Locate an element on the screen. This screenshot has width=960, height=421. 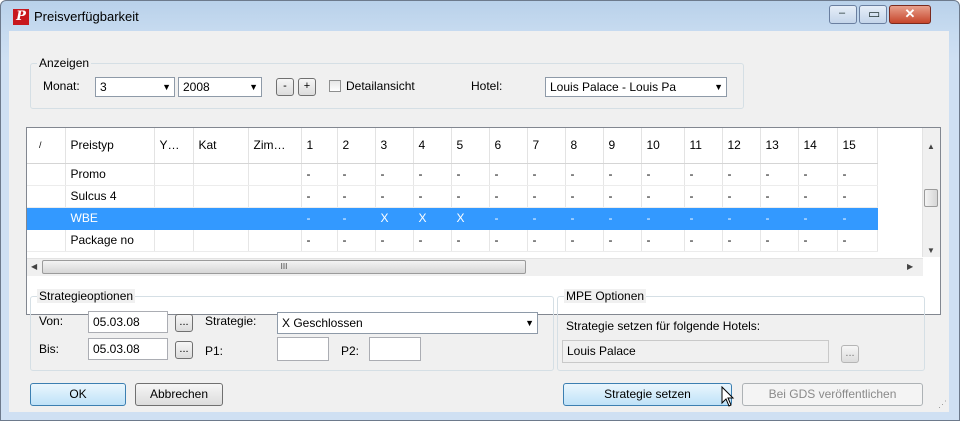
column-header: 7 is located at coordinates (546, 146).